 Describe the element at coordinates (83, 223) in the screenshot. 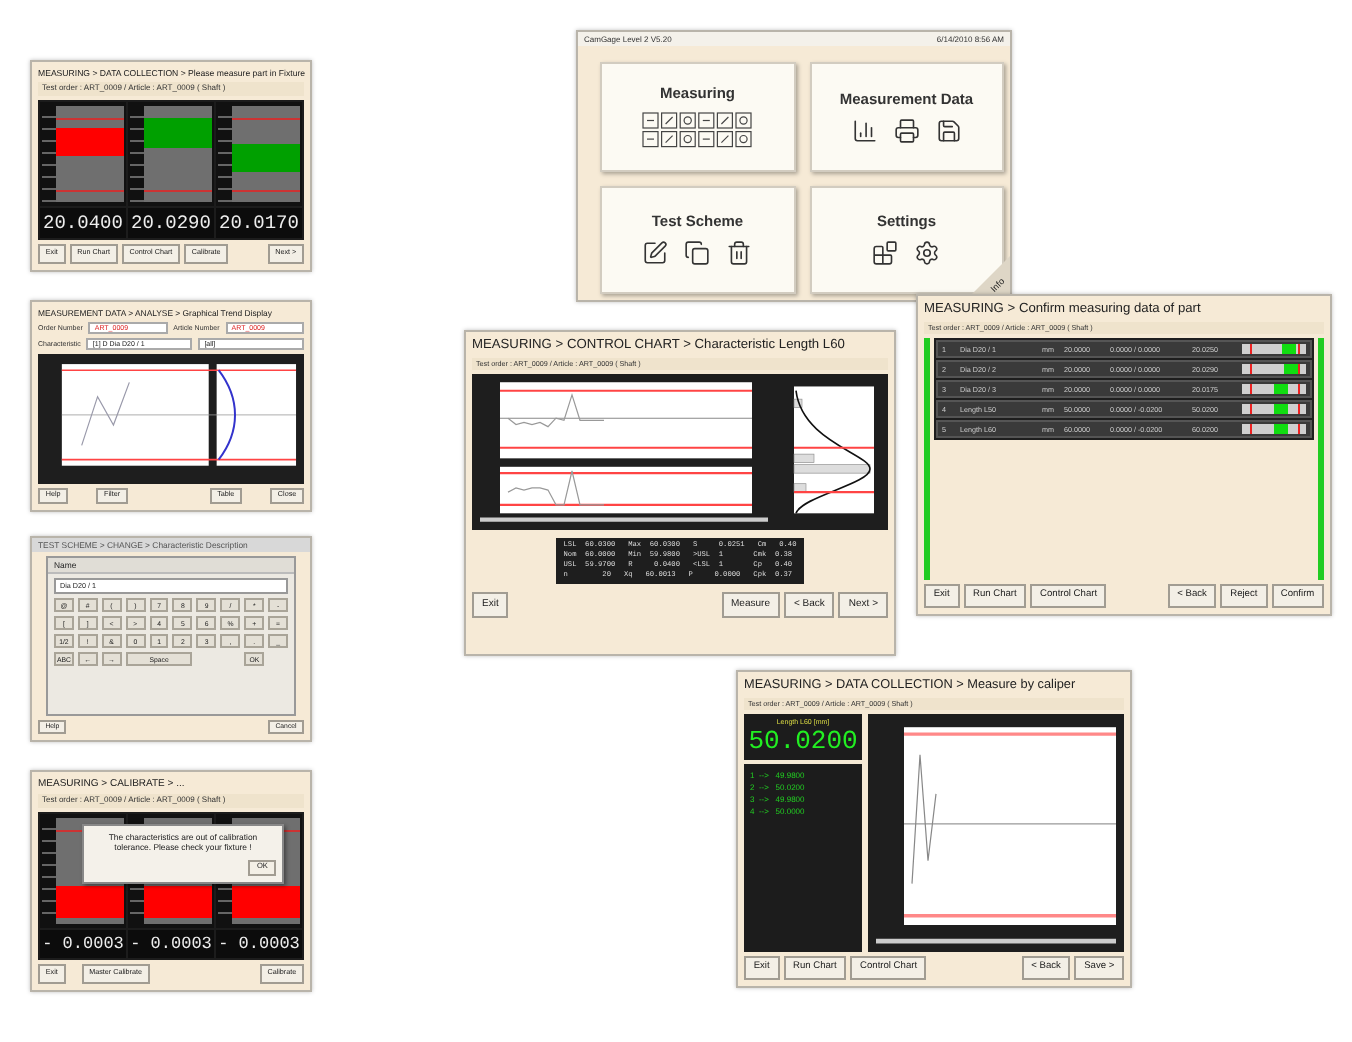

I see `measured-value: 20.0400` at that location.